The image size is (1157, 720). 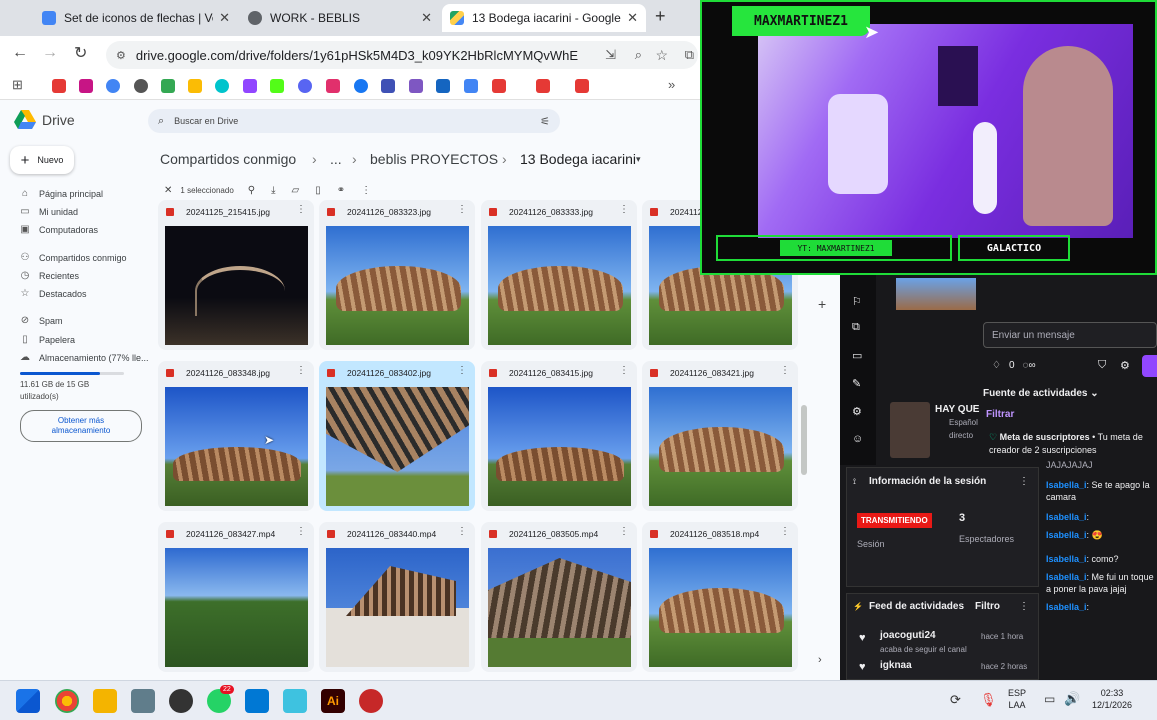 What do you see at coordinates (689, 55) in the screenshot?
I see `extensions-icon: ⧉` at bounding box center [689, 55].